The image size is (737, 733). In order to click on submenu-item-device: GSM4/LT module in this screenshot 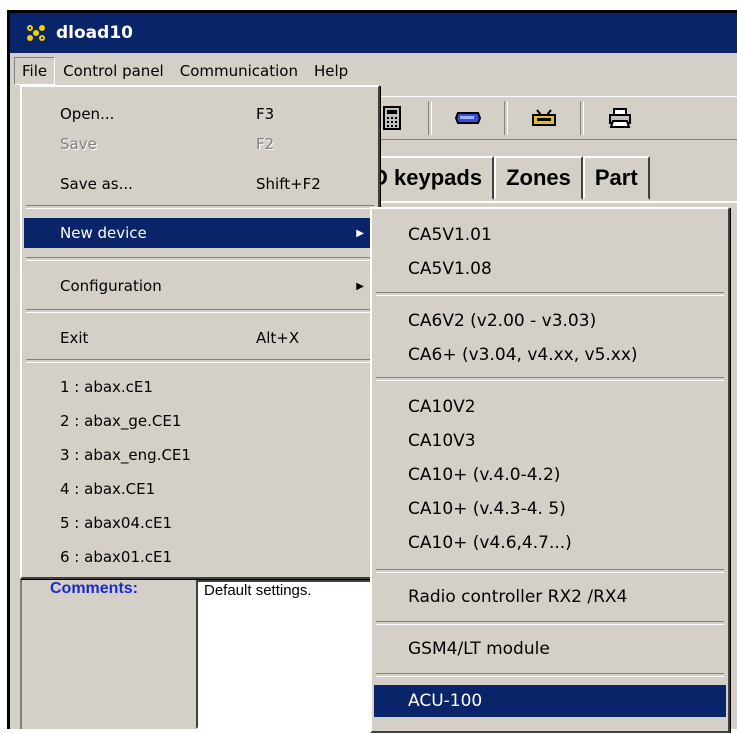, I will do `click(550, 649)`.